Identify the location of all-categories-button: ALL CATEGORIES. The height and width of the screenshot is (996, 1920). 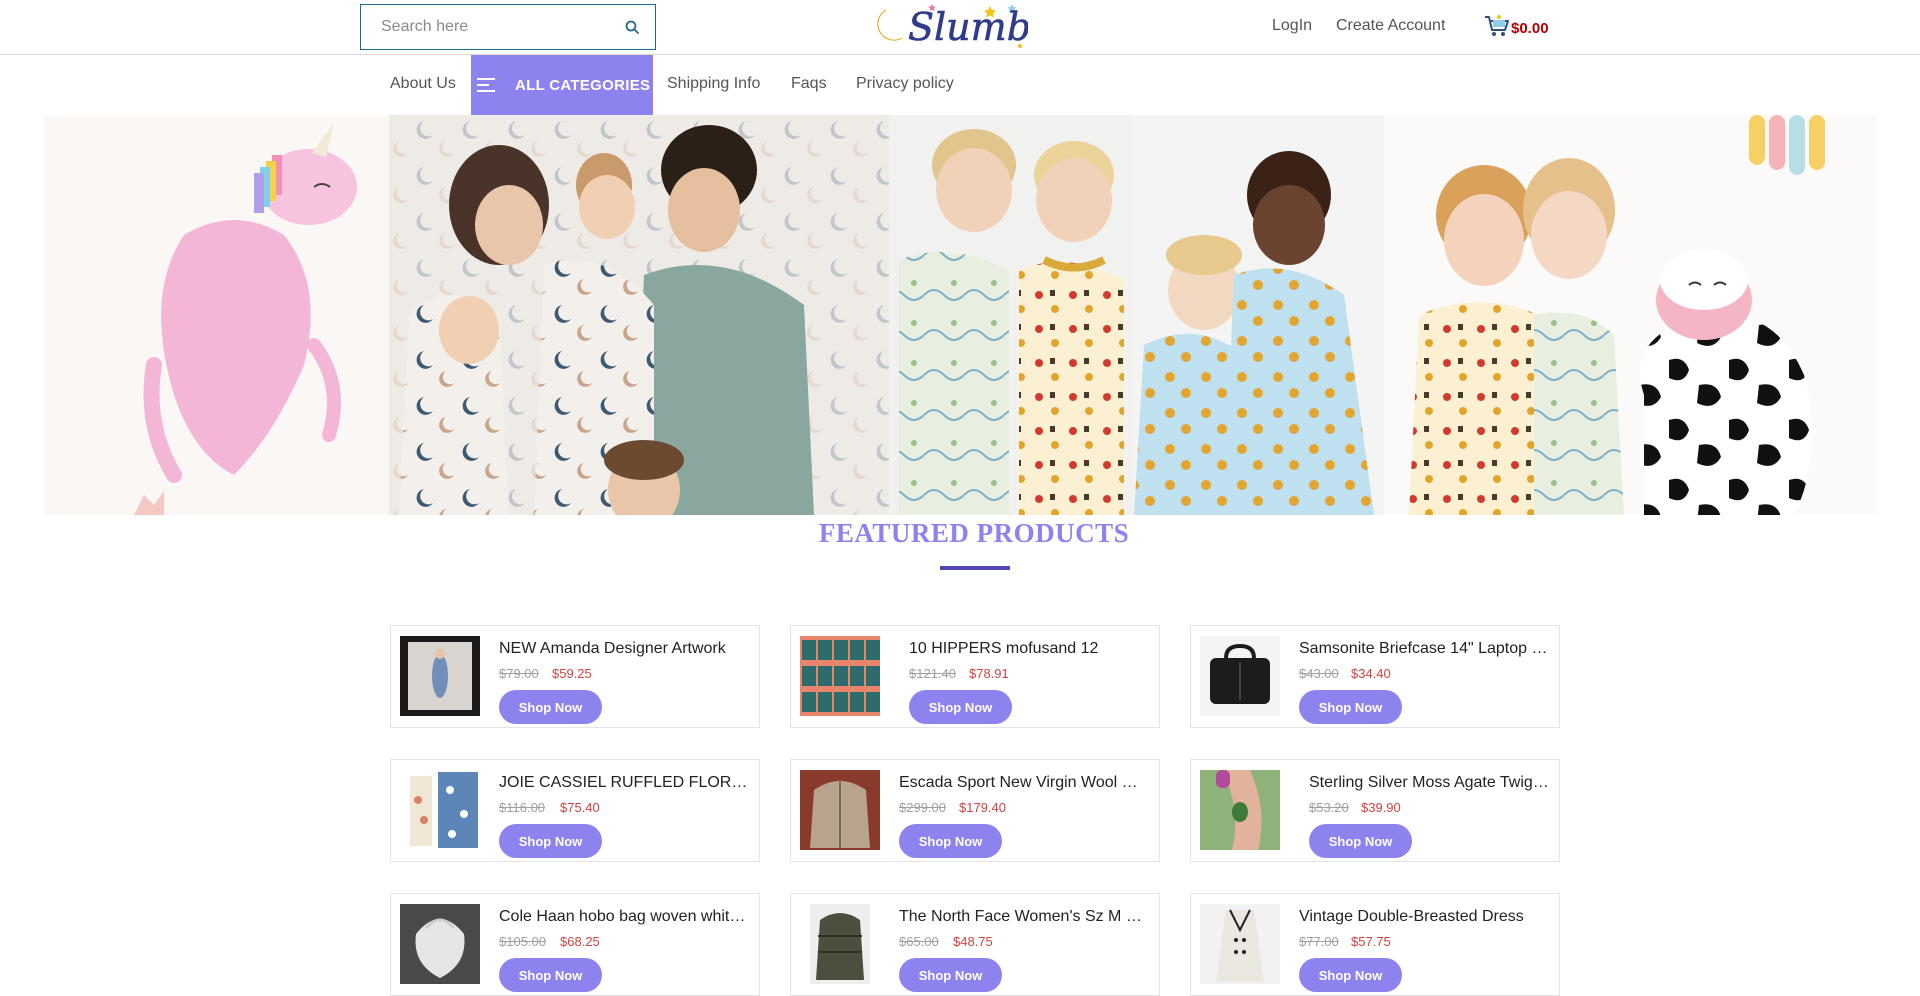
(562, 85).